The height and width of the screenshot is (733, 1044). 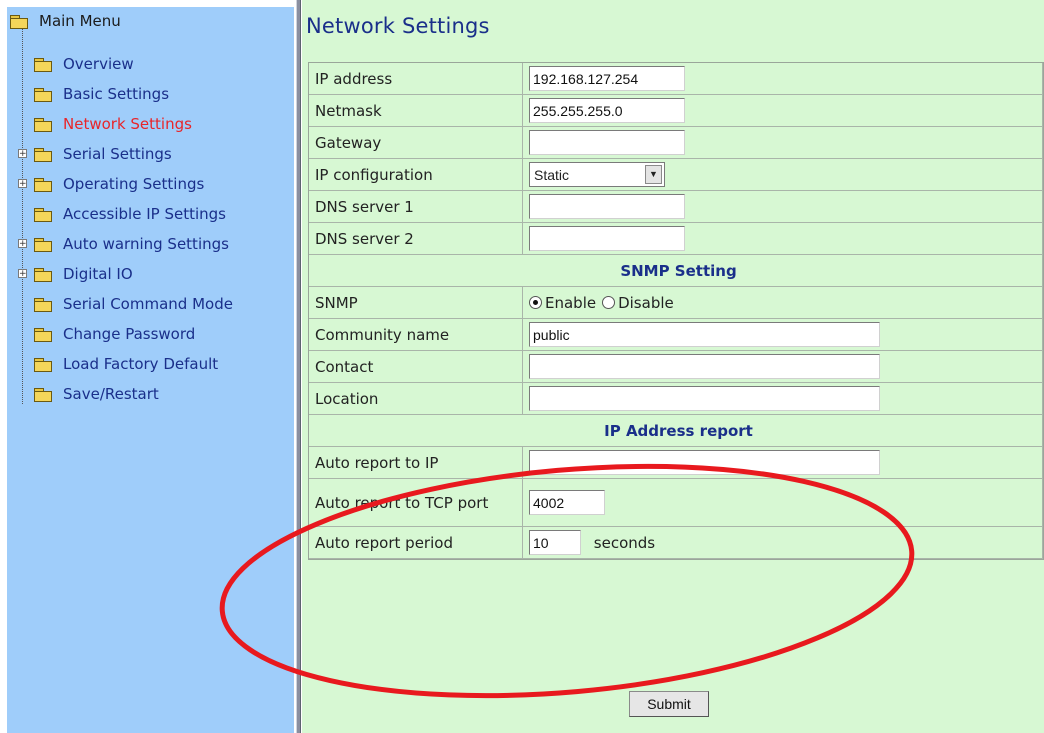 I want to click on gateway-label: Gateway, so click(x=416, y=143).